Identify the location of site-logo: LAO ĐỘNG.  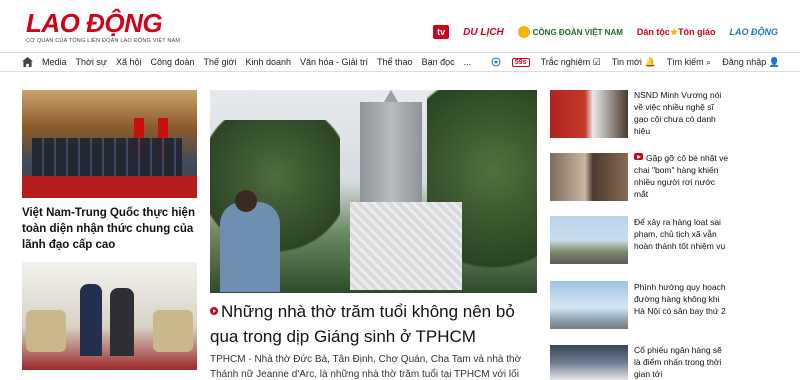
(94, 23).